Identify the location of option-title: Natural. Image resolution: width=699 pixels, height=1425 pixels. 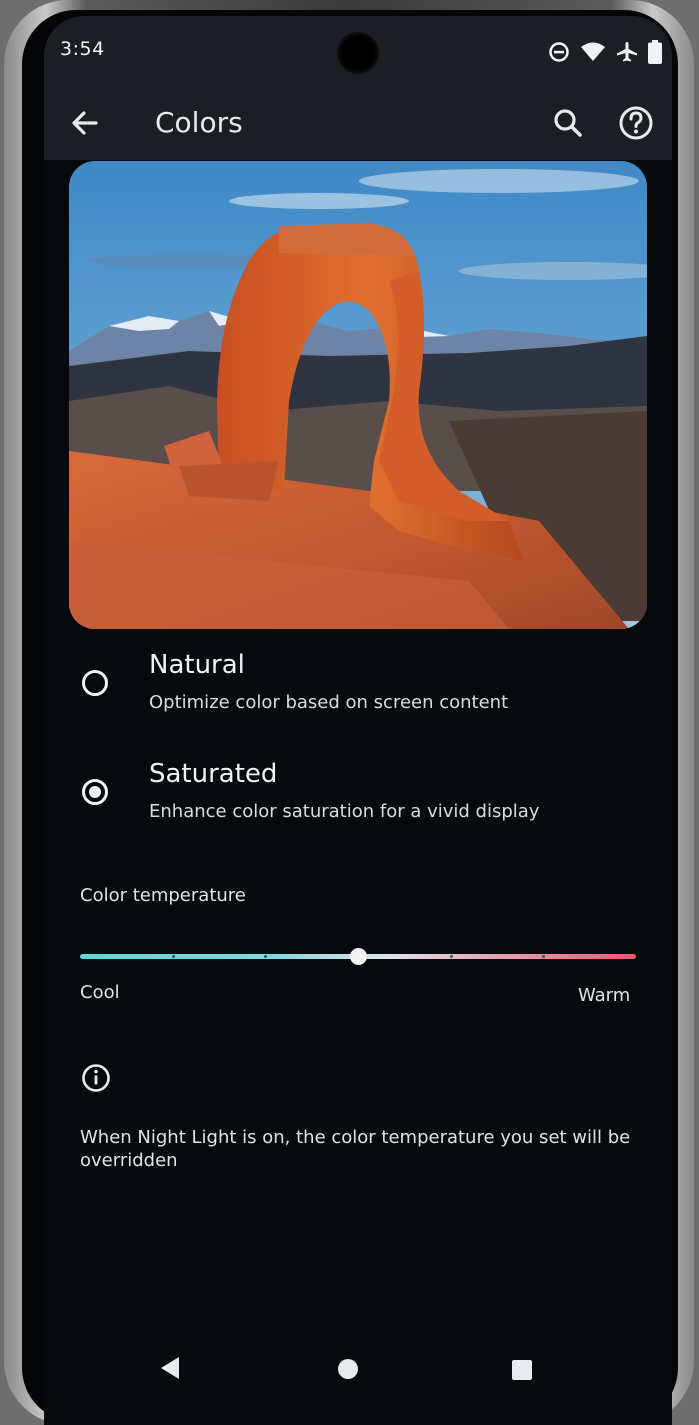
(197, 665).